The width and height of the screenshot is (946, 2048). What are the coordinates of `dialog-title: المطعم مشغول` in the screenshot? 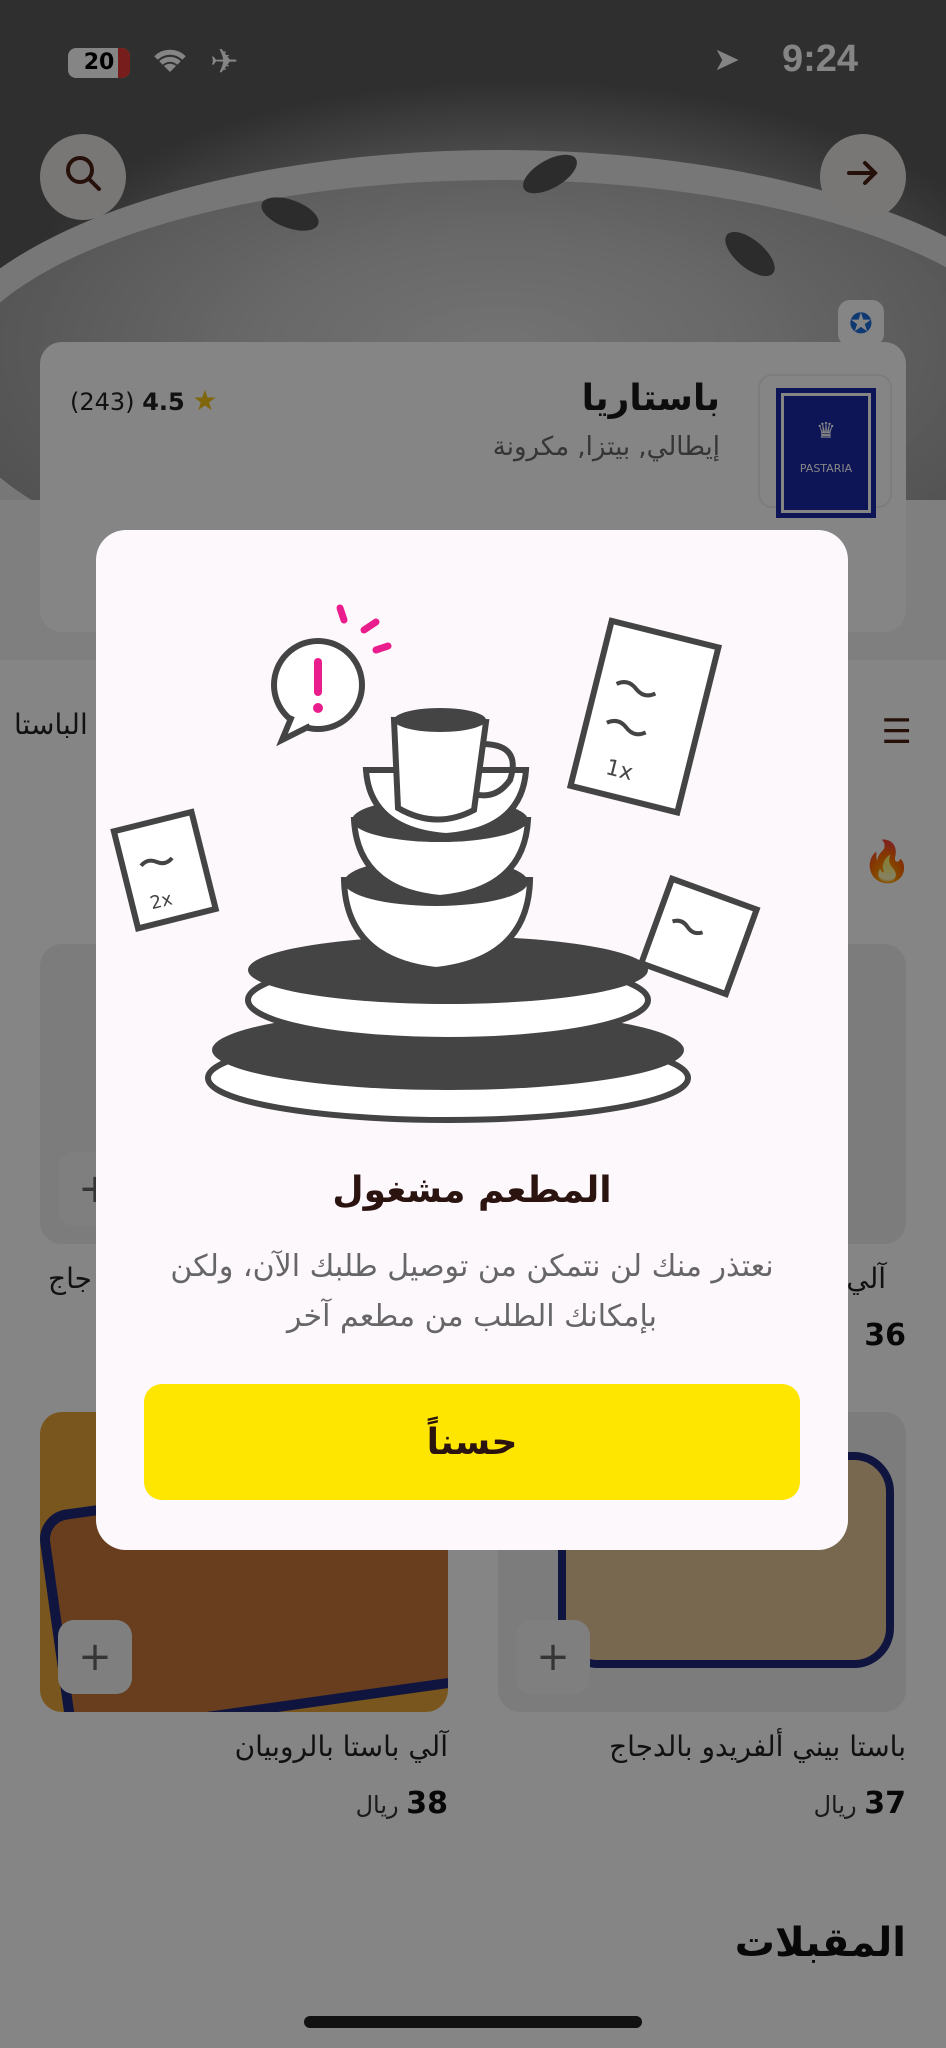 It's located at (472, 1190).